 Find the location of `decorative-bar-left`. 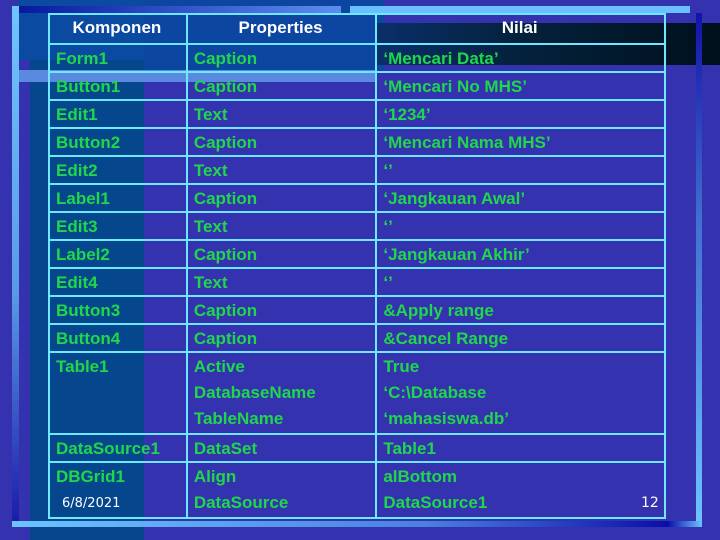

decorative-bar-left is located at coordinates (15, 266).